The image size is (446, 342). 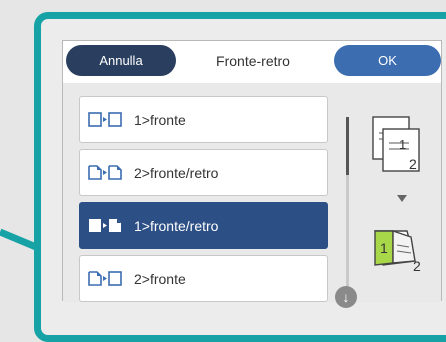 What do you see at coordinates (402, 144) in the screenshot?
I see `original-page-1: 1` at bounding box center [402, 144].